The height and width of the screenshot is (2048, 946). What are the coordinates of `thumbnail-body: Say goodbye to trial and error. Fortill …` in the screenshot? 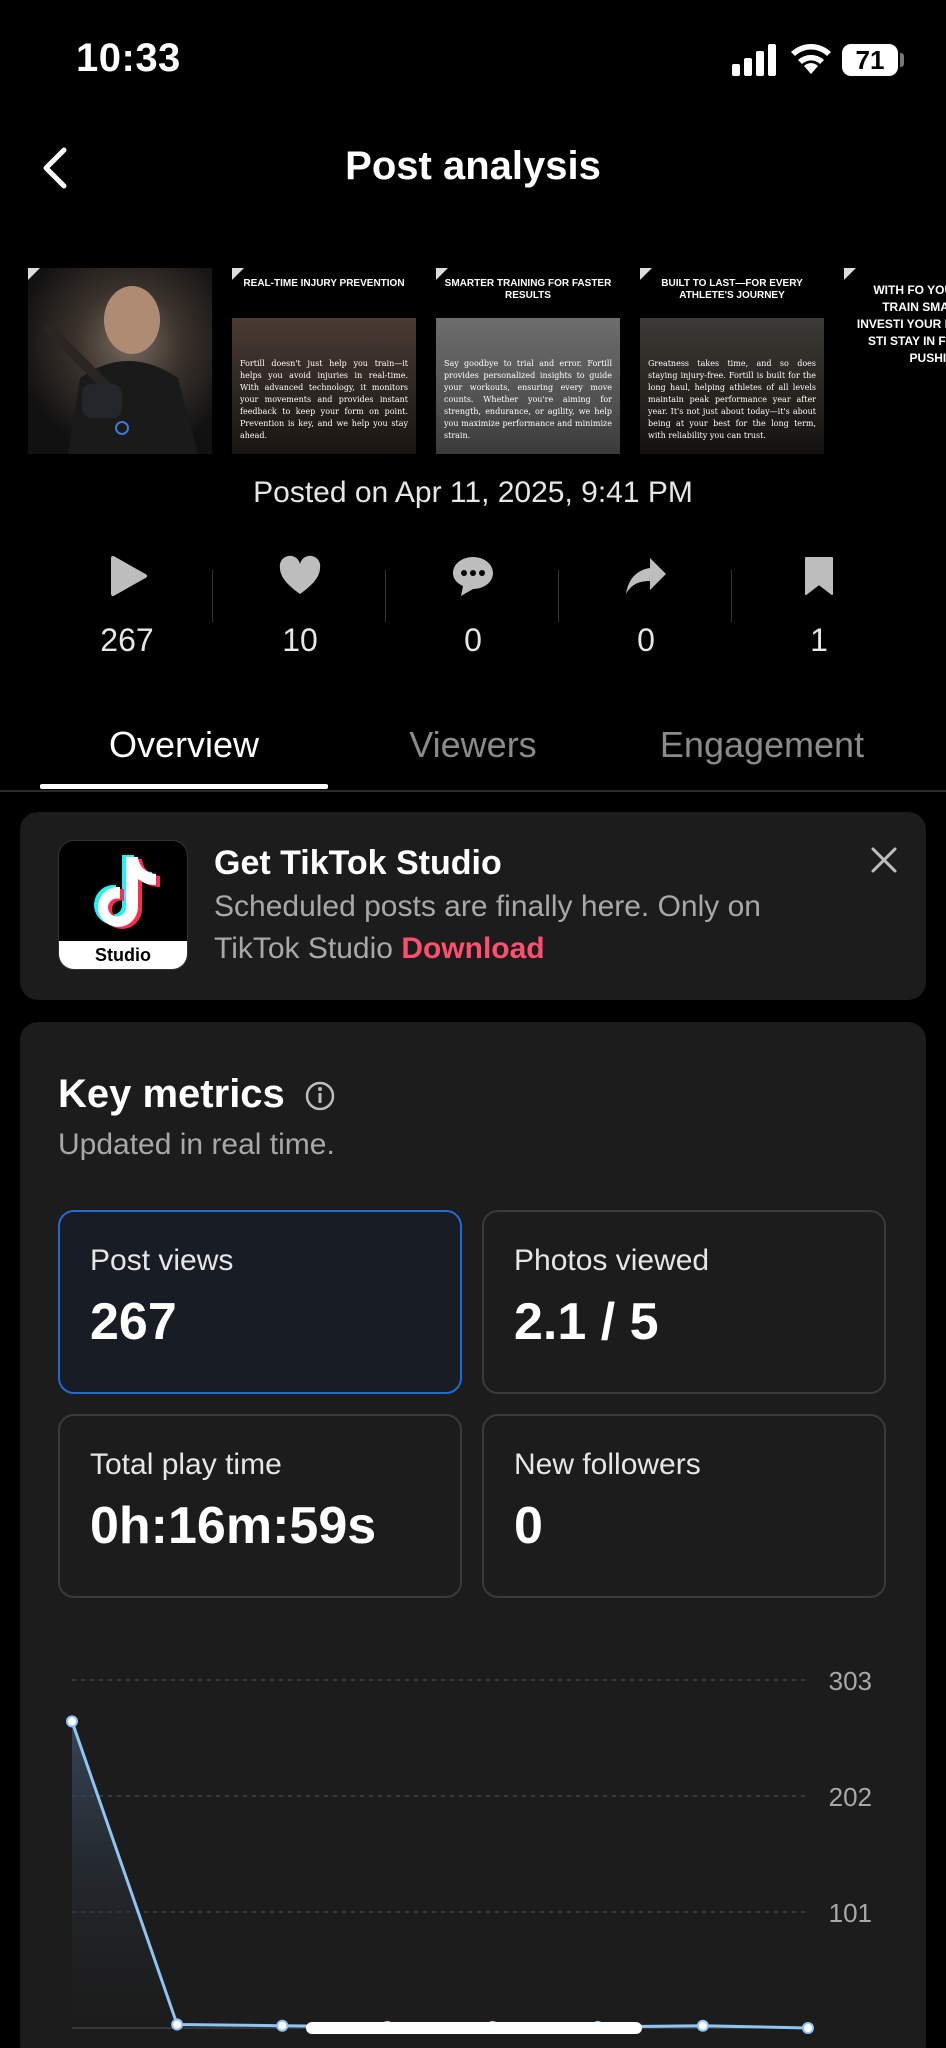 It's located at (528, 399).